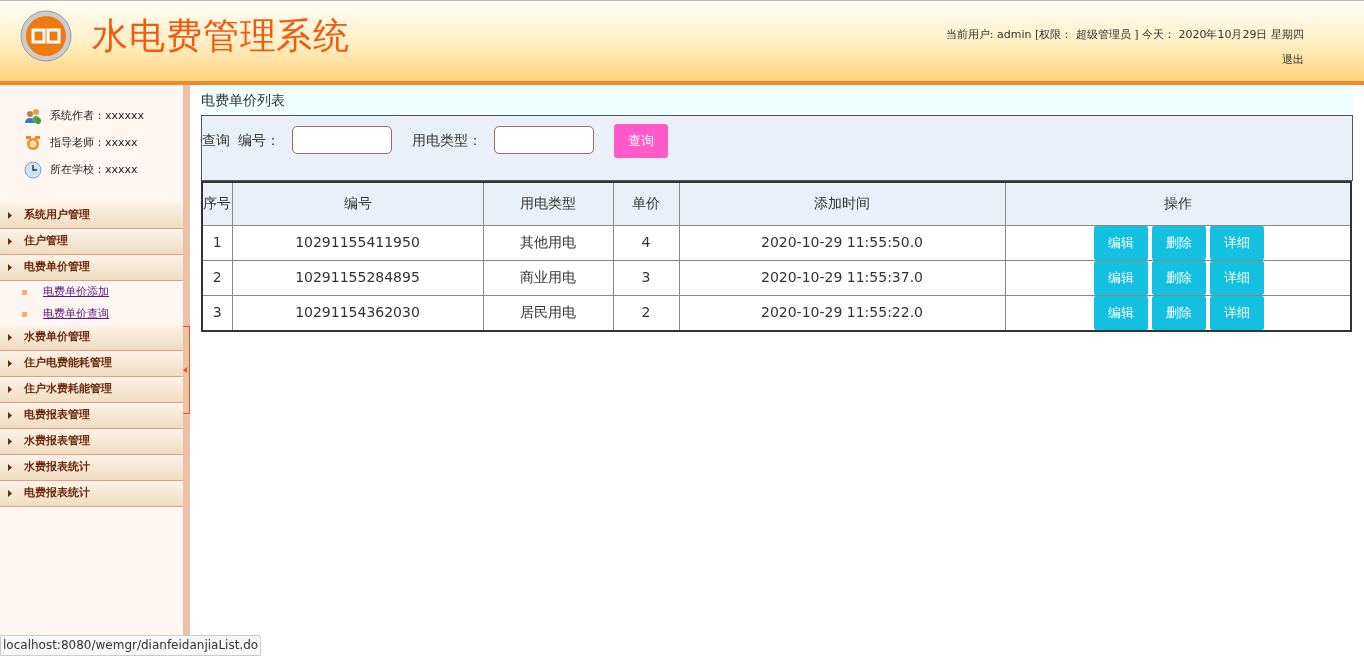 The height and width of the screenshot is (656, 1364). Describe the element at coordinates (91, 242) in the screenshot. I see `menu-header: 住户管理` at that location.